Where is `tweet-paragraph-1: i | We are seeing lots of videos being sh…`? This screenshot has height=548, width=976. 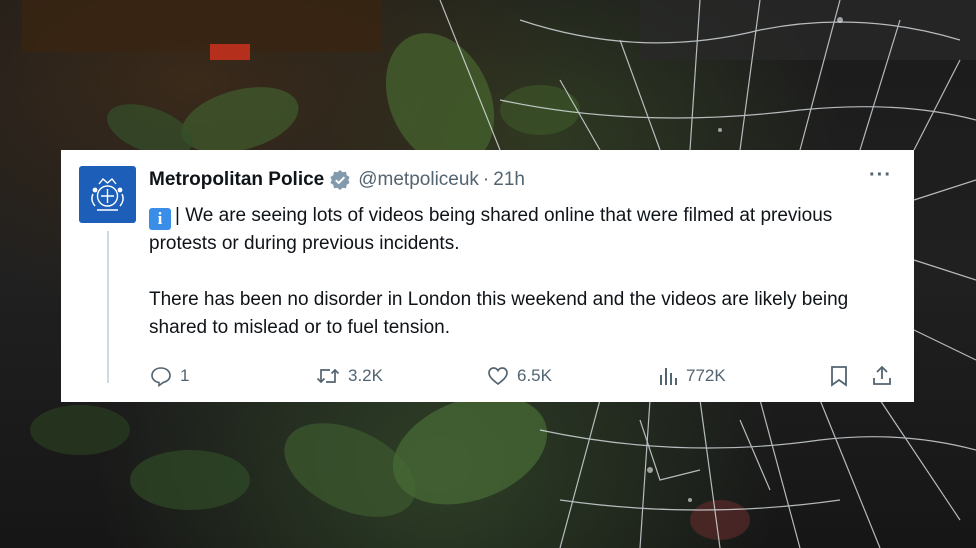 tweet-paragraph-1: i | We are seeing lots of videos being sh… is located at coordinates (519, 230).